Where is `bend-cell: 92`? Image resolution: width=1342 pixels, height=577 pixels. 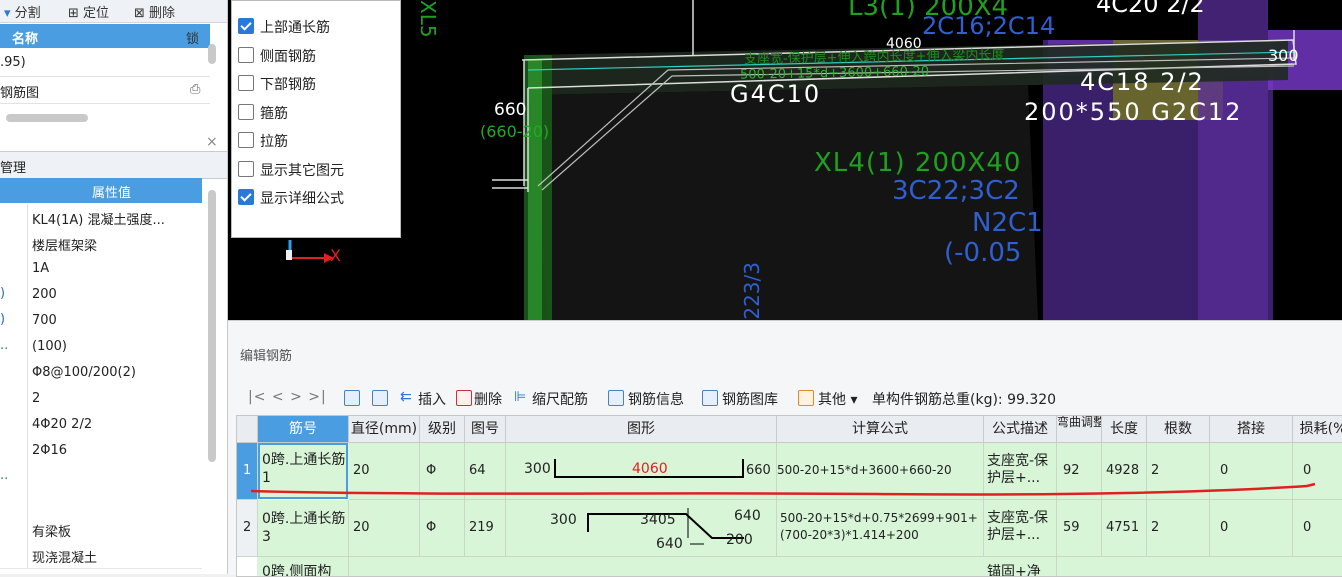 bend-cell: 92 is located at coordinates (1079, 471).